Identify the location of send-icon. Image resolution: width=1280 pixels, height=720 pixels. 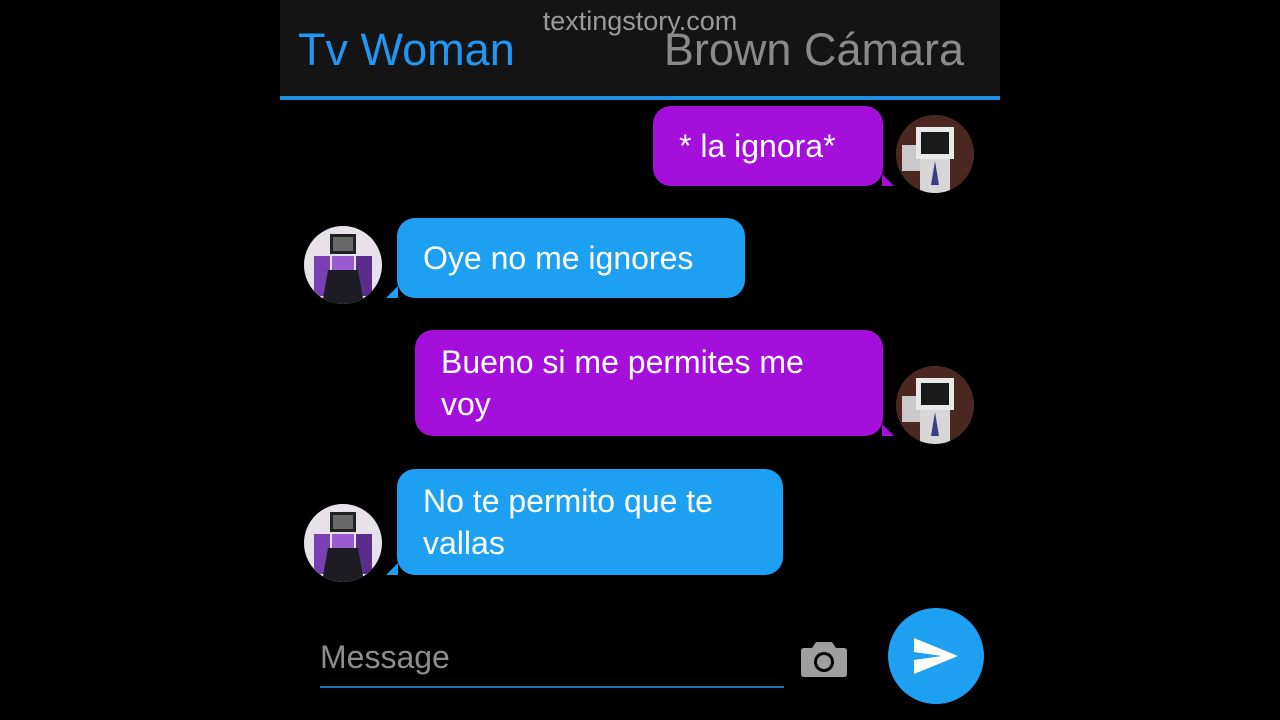
(936, 656).